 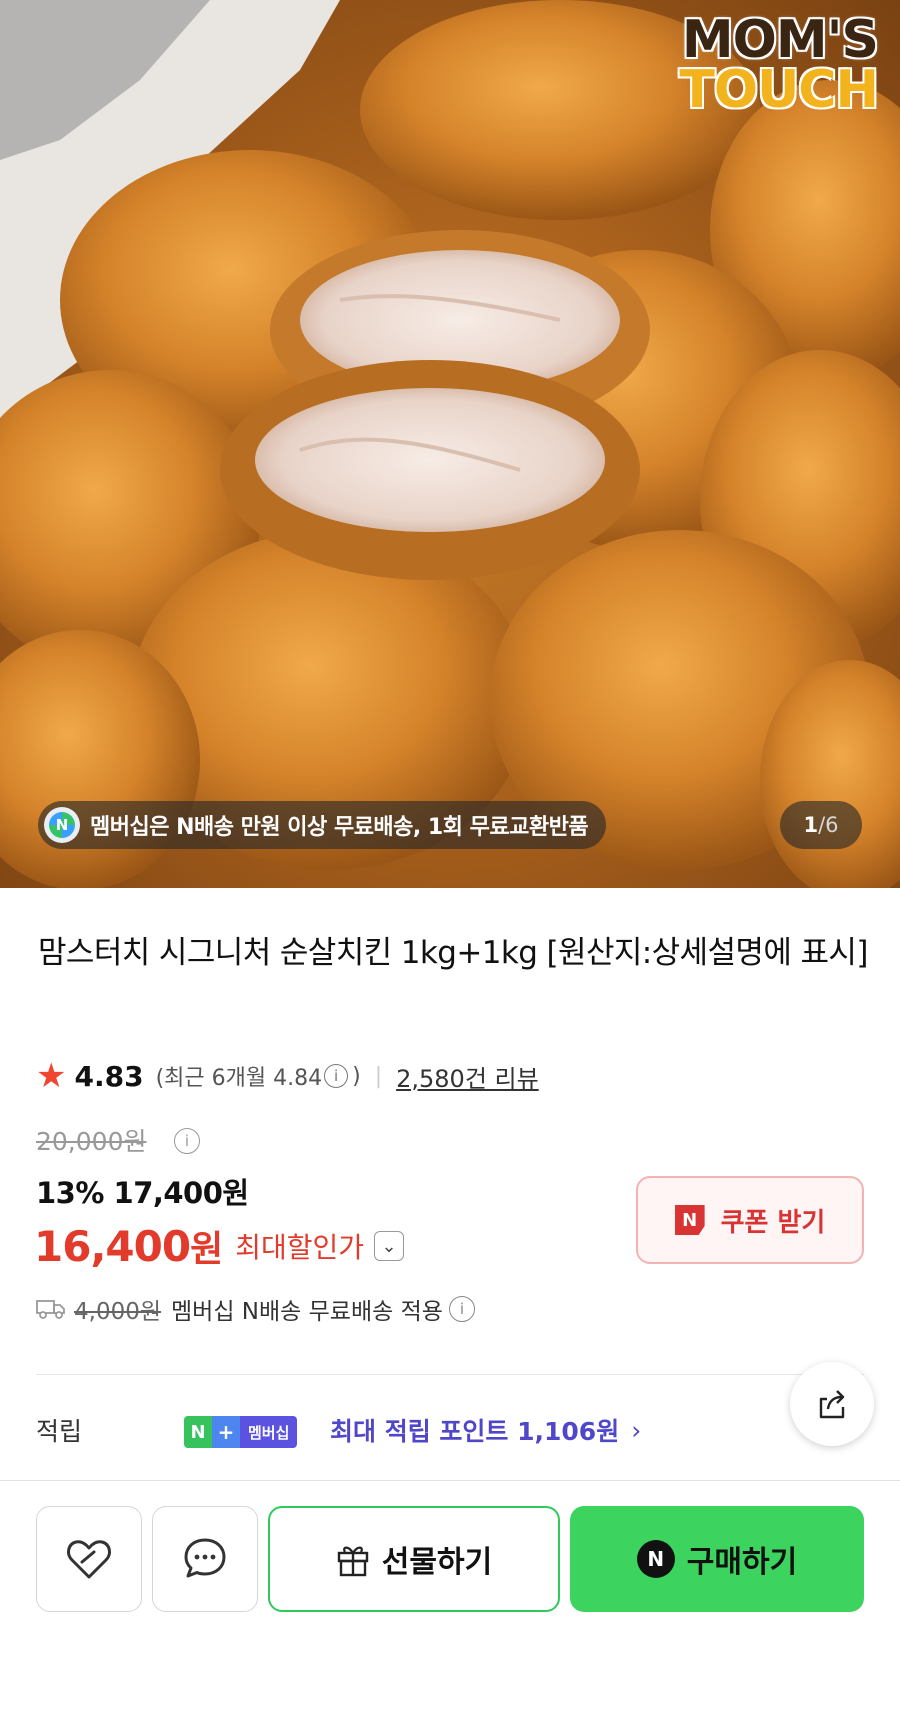 I want to click on shipping-row: 4,000원 멤버십 N배송 무료배송 적용 i, so click(x=255, y=1309).